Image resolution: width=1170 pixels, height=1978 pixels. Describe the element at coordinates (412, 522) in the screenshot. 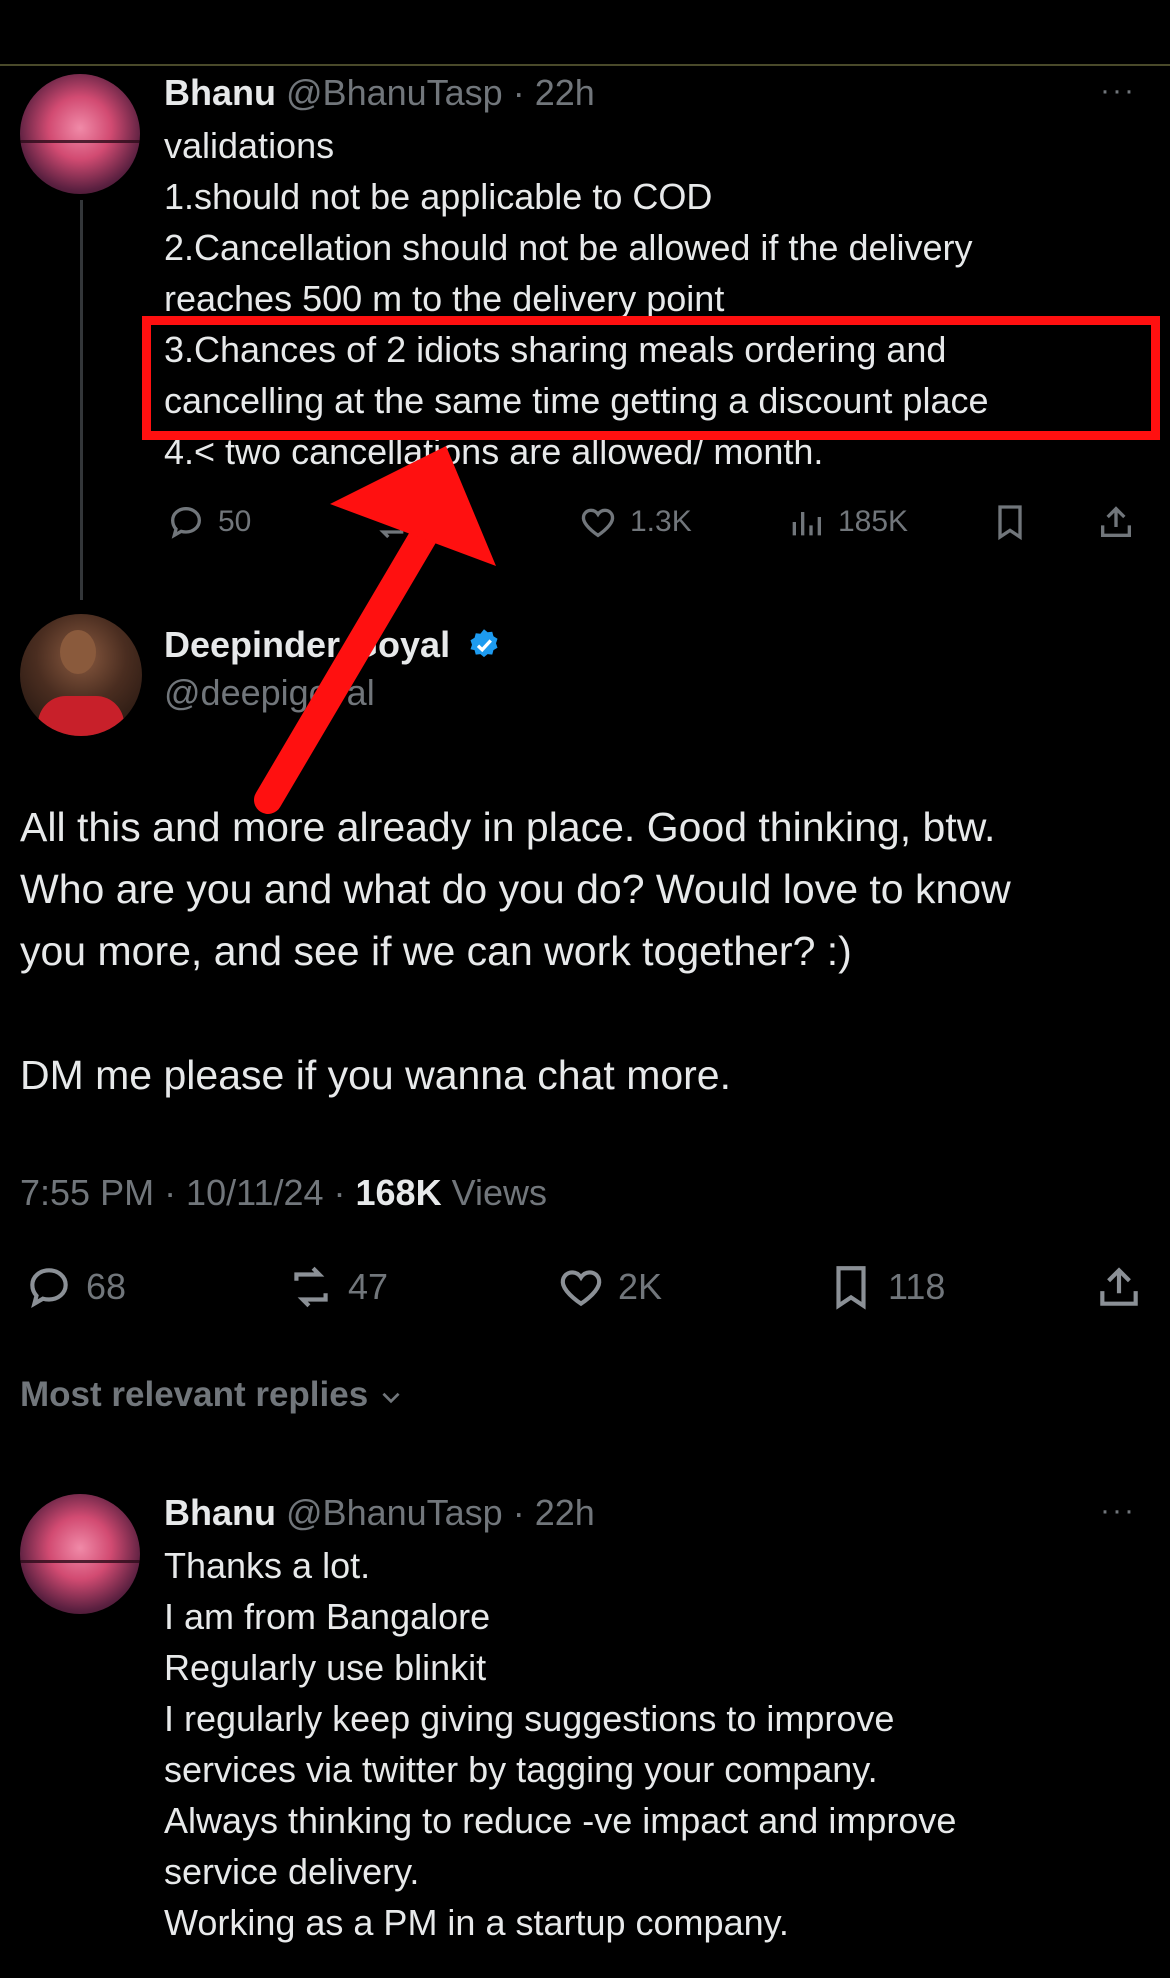

I see `retweet-button: 35` at that location.